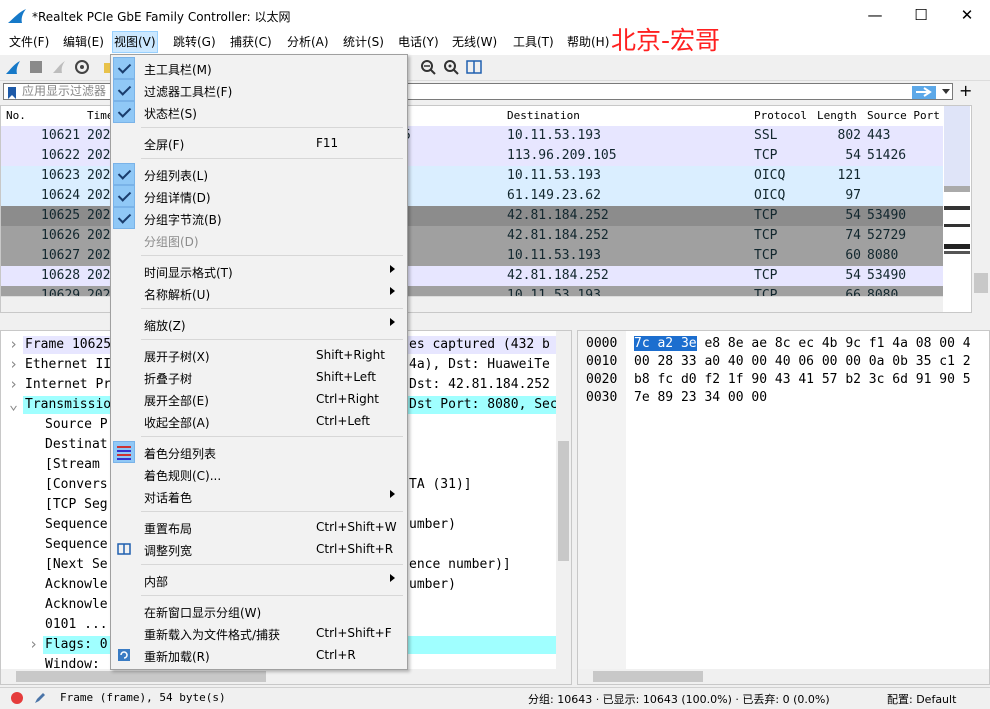 The height and width of the screenshot is (709, 990). Describe the element at coordinates (272, 127) in the screenshot. I see `menu-separator` at that location.